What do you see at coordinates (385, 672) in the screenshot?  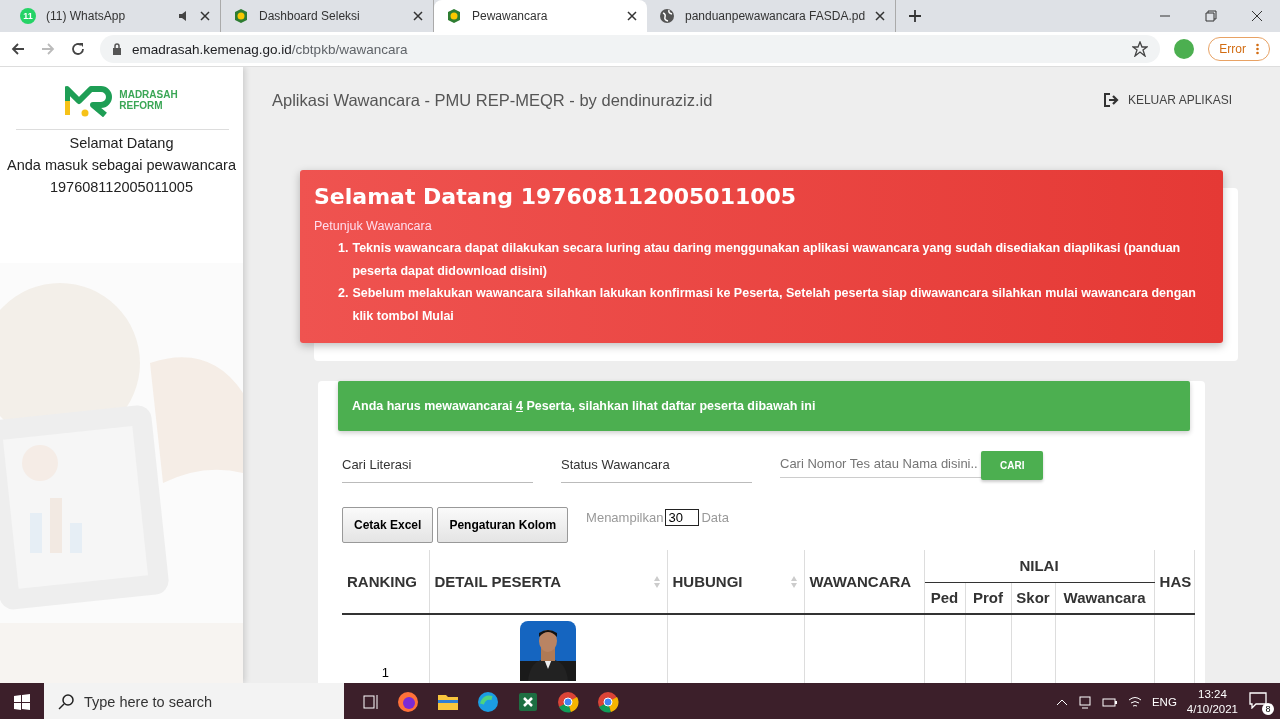 I see `table-cell: 1` at bounding box center [385, 672].